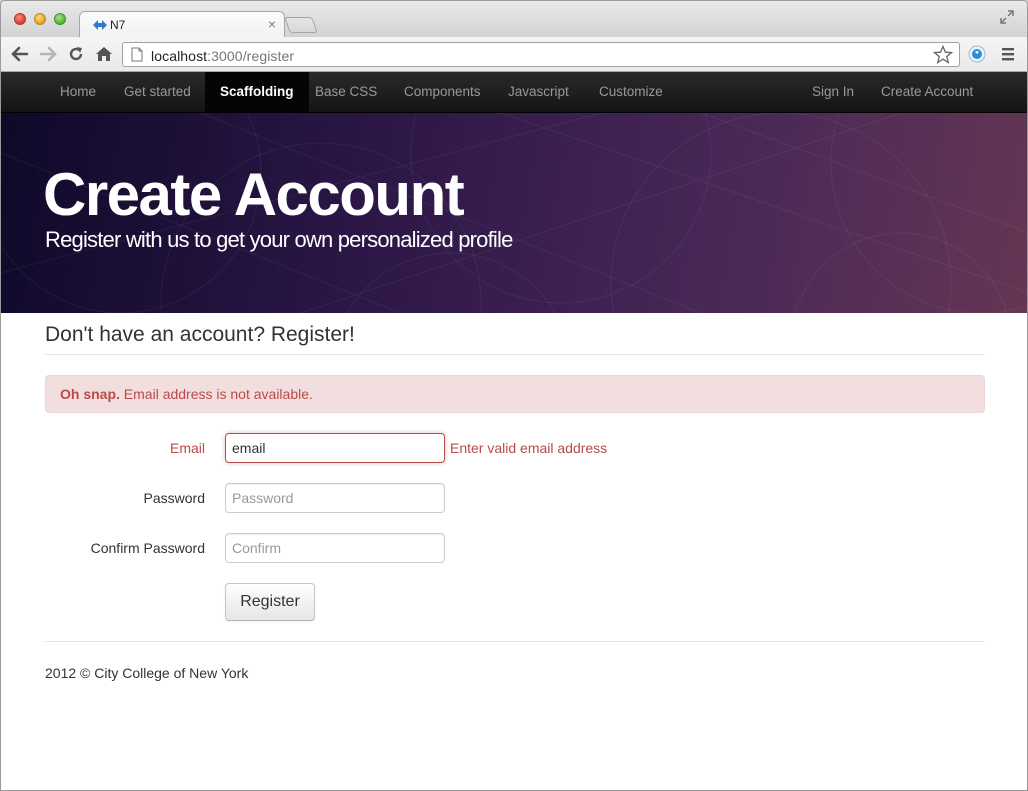 The height and width of the screenshot is (791, 1028). Describe the element at coordinates (179, 56) in the screenshot. I see `url-host: localhost` at that location.